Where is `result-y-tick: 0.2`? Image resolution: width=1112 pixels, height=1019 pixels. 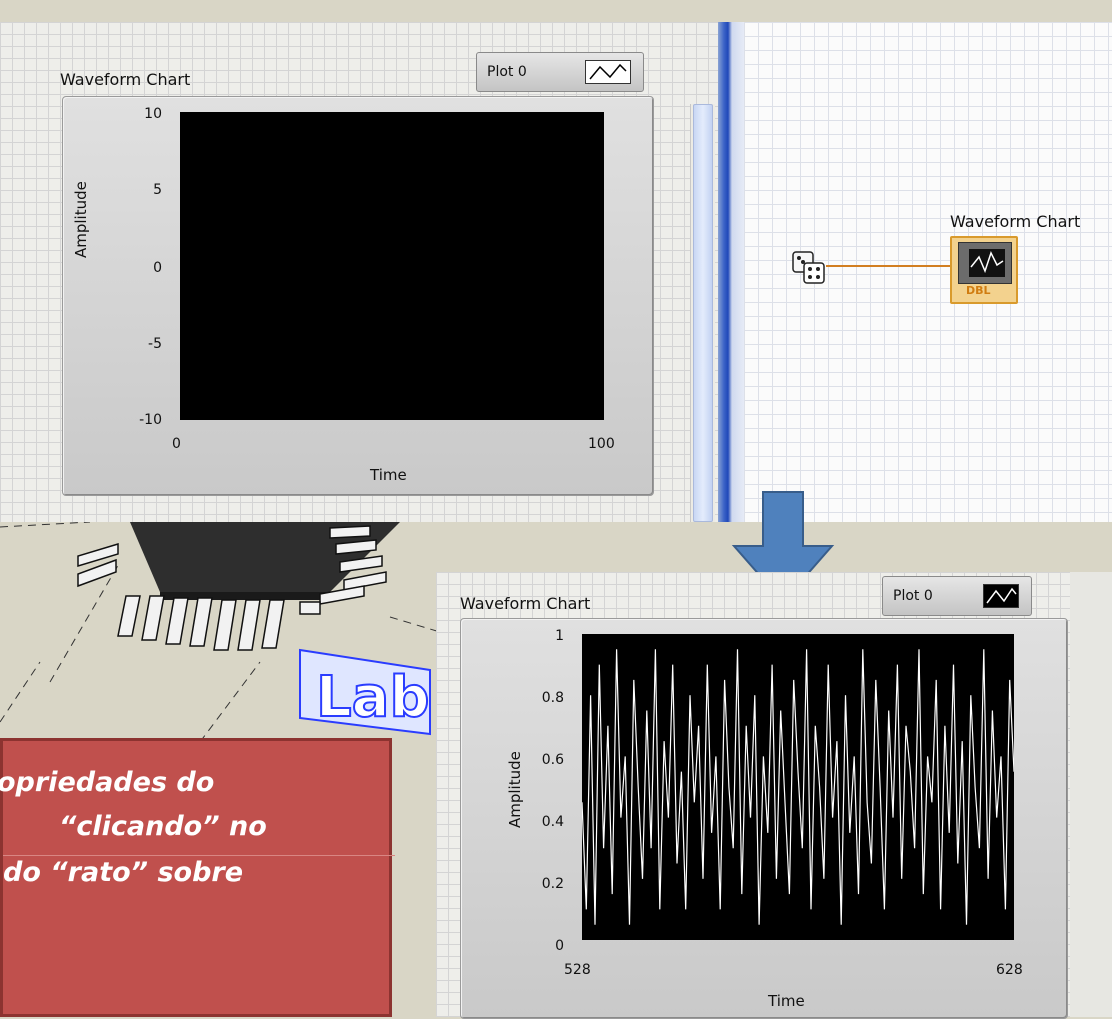
result-y-tick: 0.2 is located at coordinates (552, 884).